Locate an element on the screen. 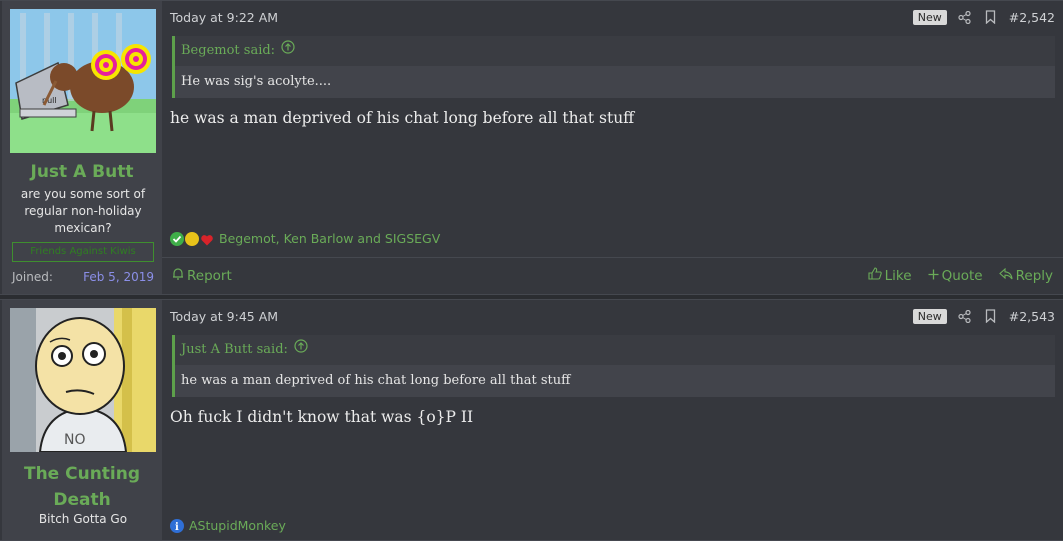 This screenshot has width=1063, height=541. agree-reaction-icon is located at coordinates (177, 238).